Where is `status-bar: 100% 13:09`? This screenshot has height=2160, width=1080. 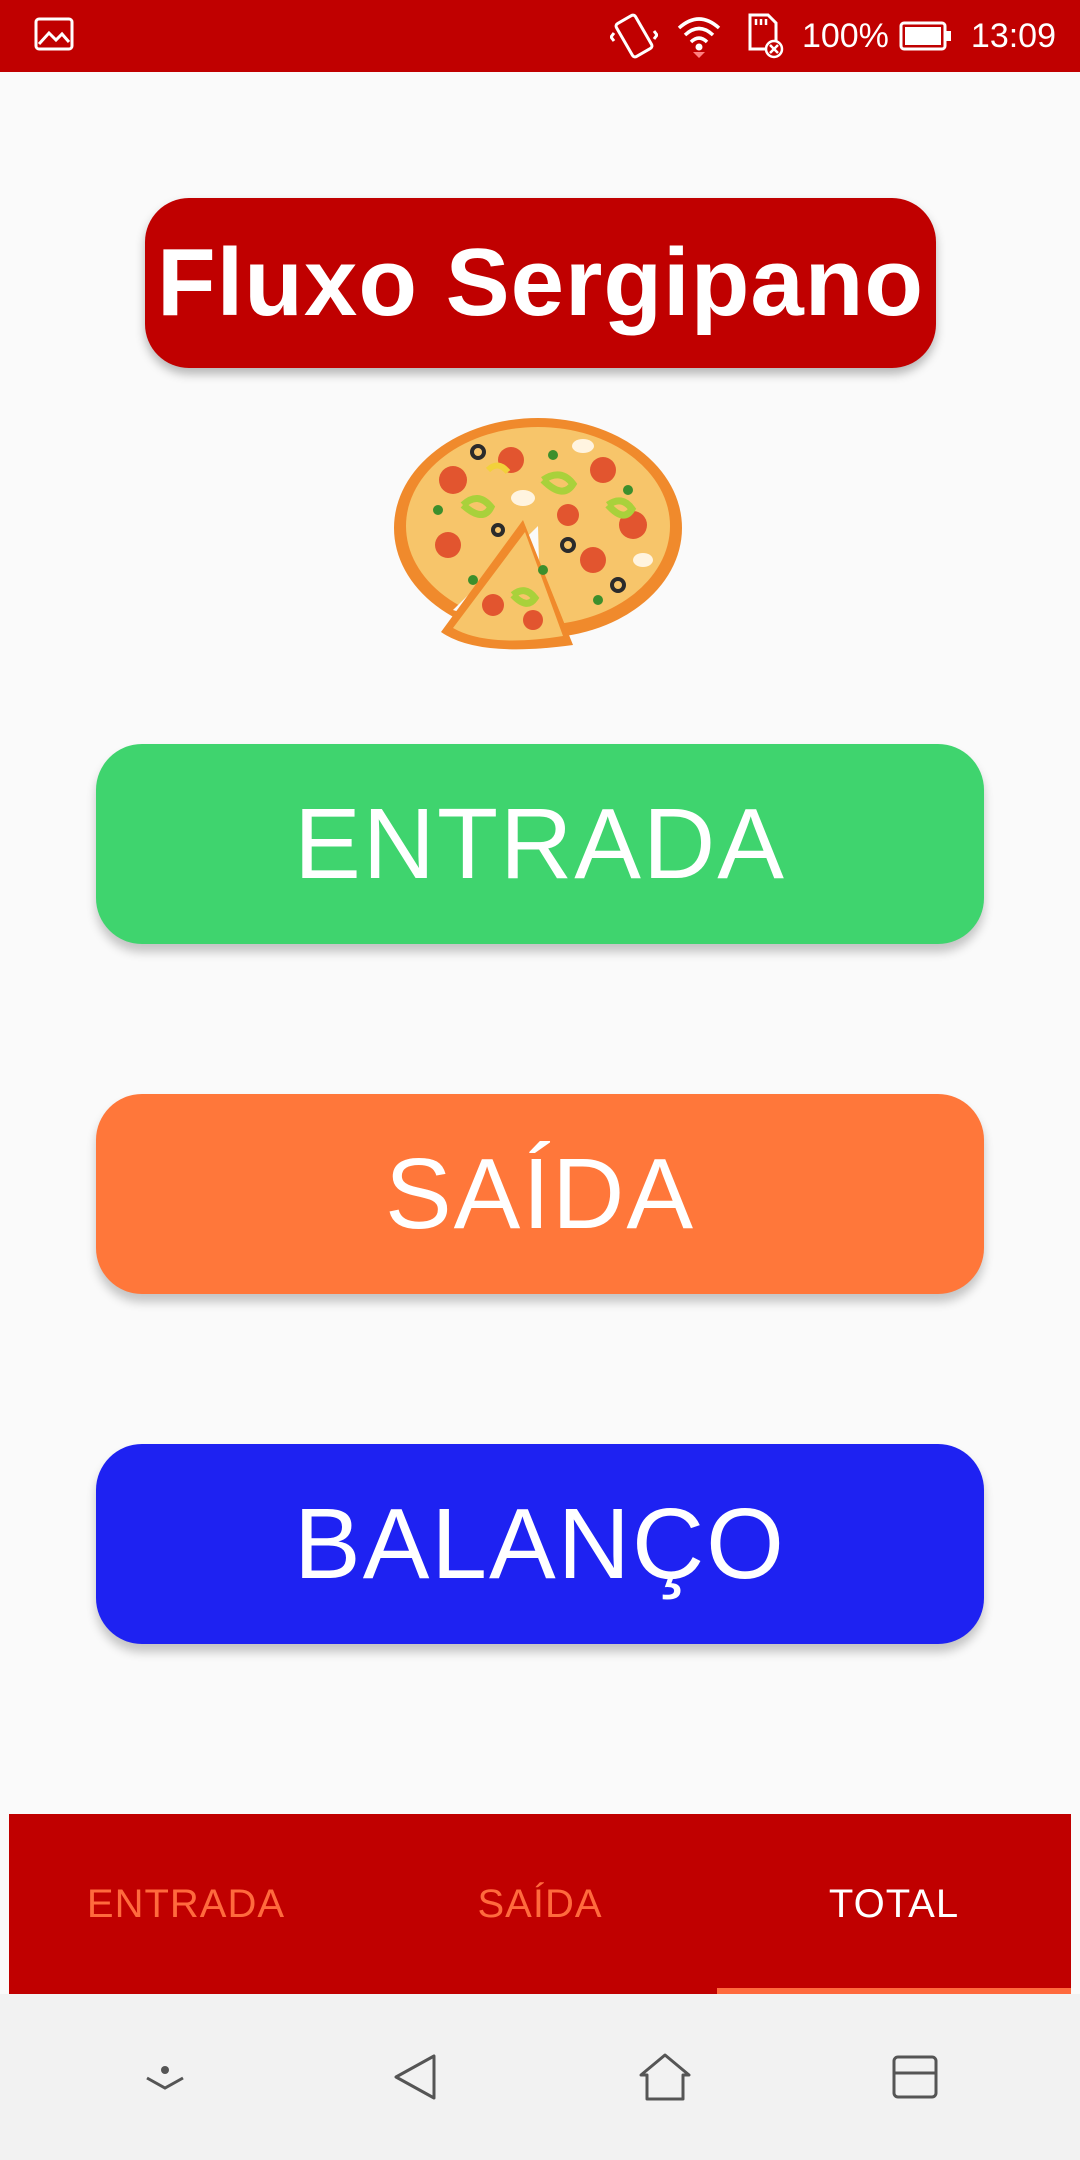 status-bar: 100% 13:09 is located at coordinates (540, 36).